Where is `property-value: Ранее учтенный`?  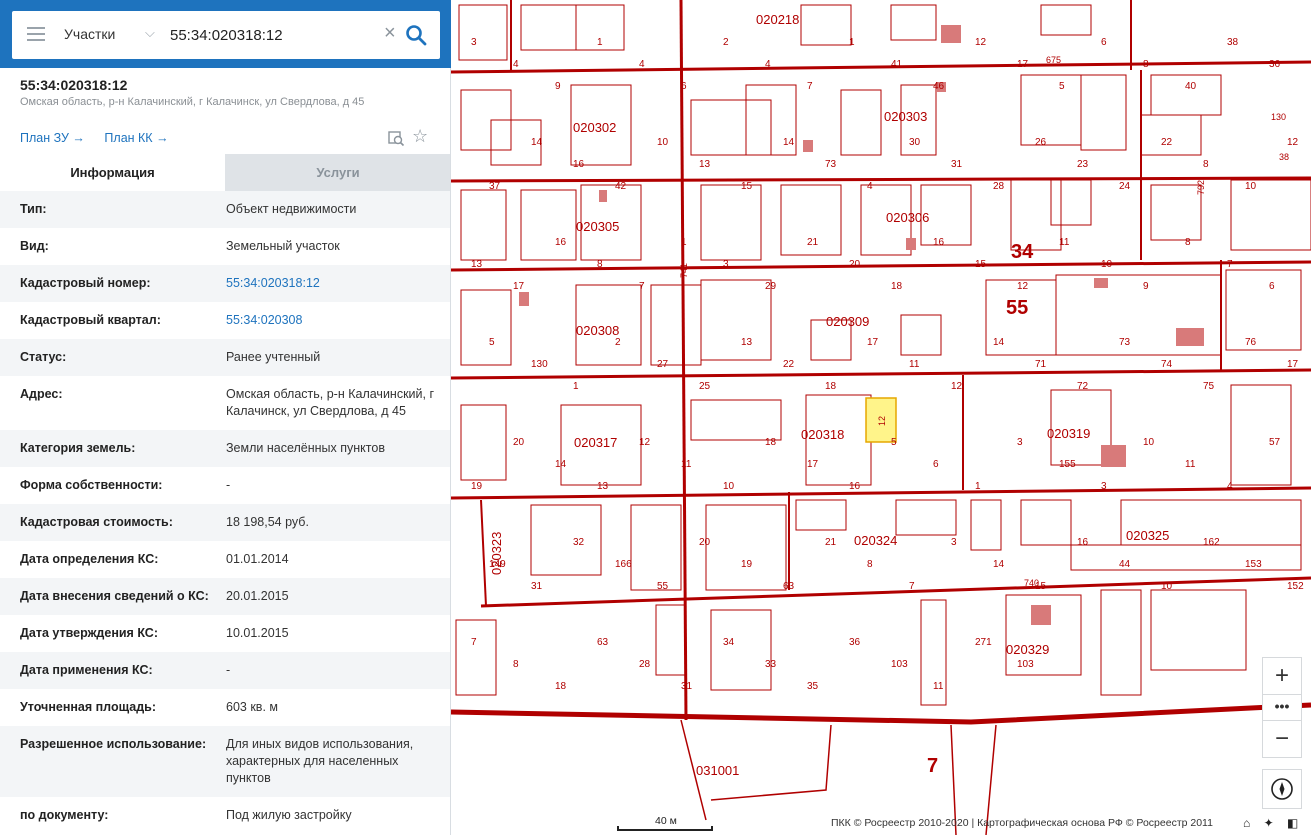 property-value: Ранее учтенный is located at coordinates (273, 357).